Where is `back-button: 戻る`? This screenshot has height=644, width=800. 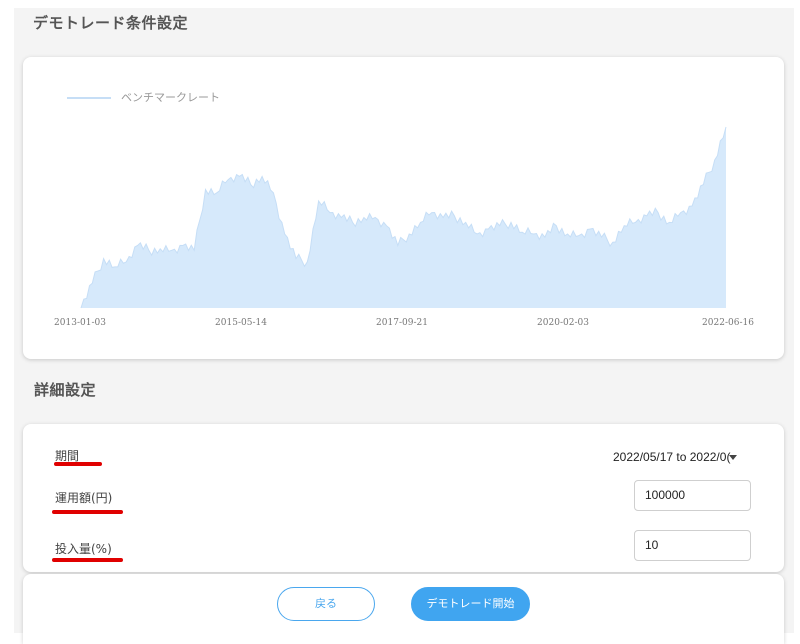 back-button: 戻る is located at coordinates (326, 604).